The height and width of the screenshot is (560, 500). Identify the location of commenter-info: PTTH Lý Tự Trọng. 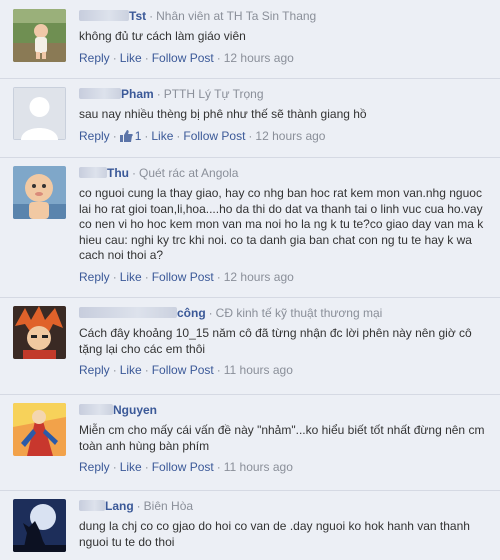
(213, 94).